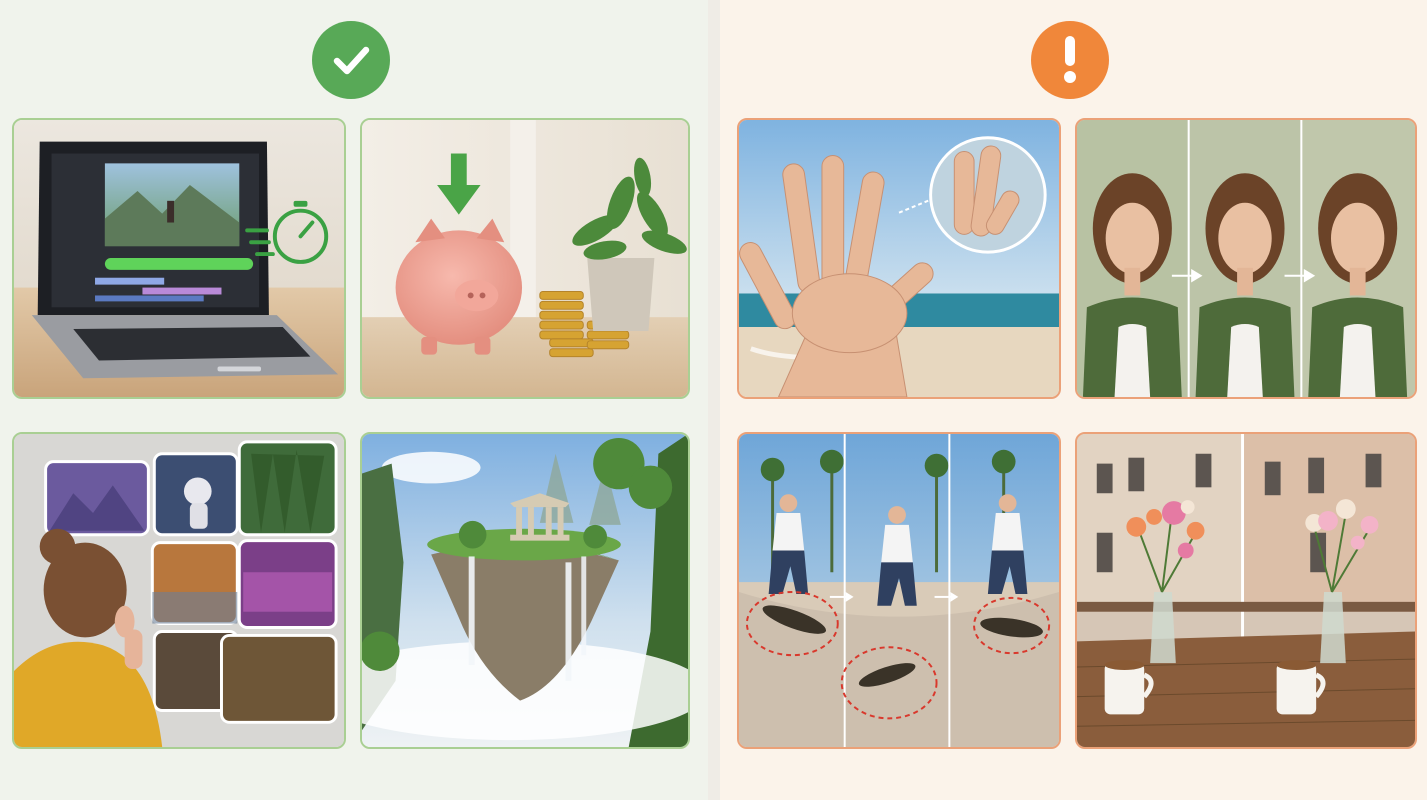 The height and width of the screenshot is (800, 1427). Describe the element at coordinates (988, 195) in the screenshot. I see `magnifier-circle-icon` at that location.